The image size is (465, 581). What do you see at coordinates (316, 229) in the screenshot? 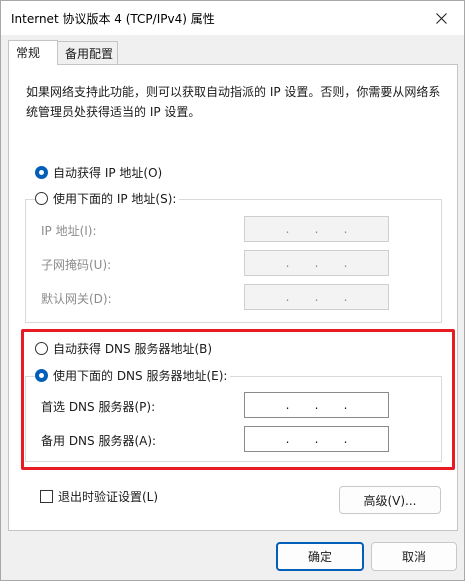
I see `ip-address-input: . . .` at bounding box center [316, 229].